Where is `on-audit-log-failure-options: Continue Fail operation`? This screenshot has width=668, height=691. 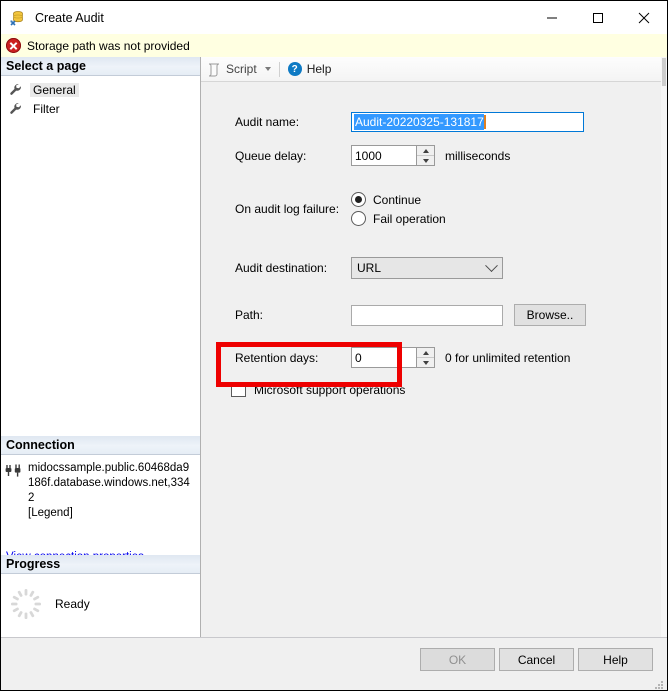
on-audit-log-failure-options: Continue Fail operation is located at coordinates (398, 209).